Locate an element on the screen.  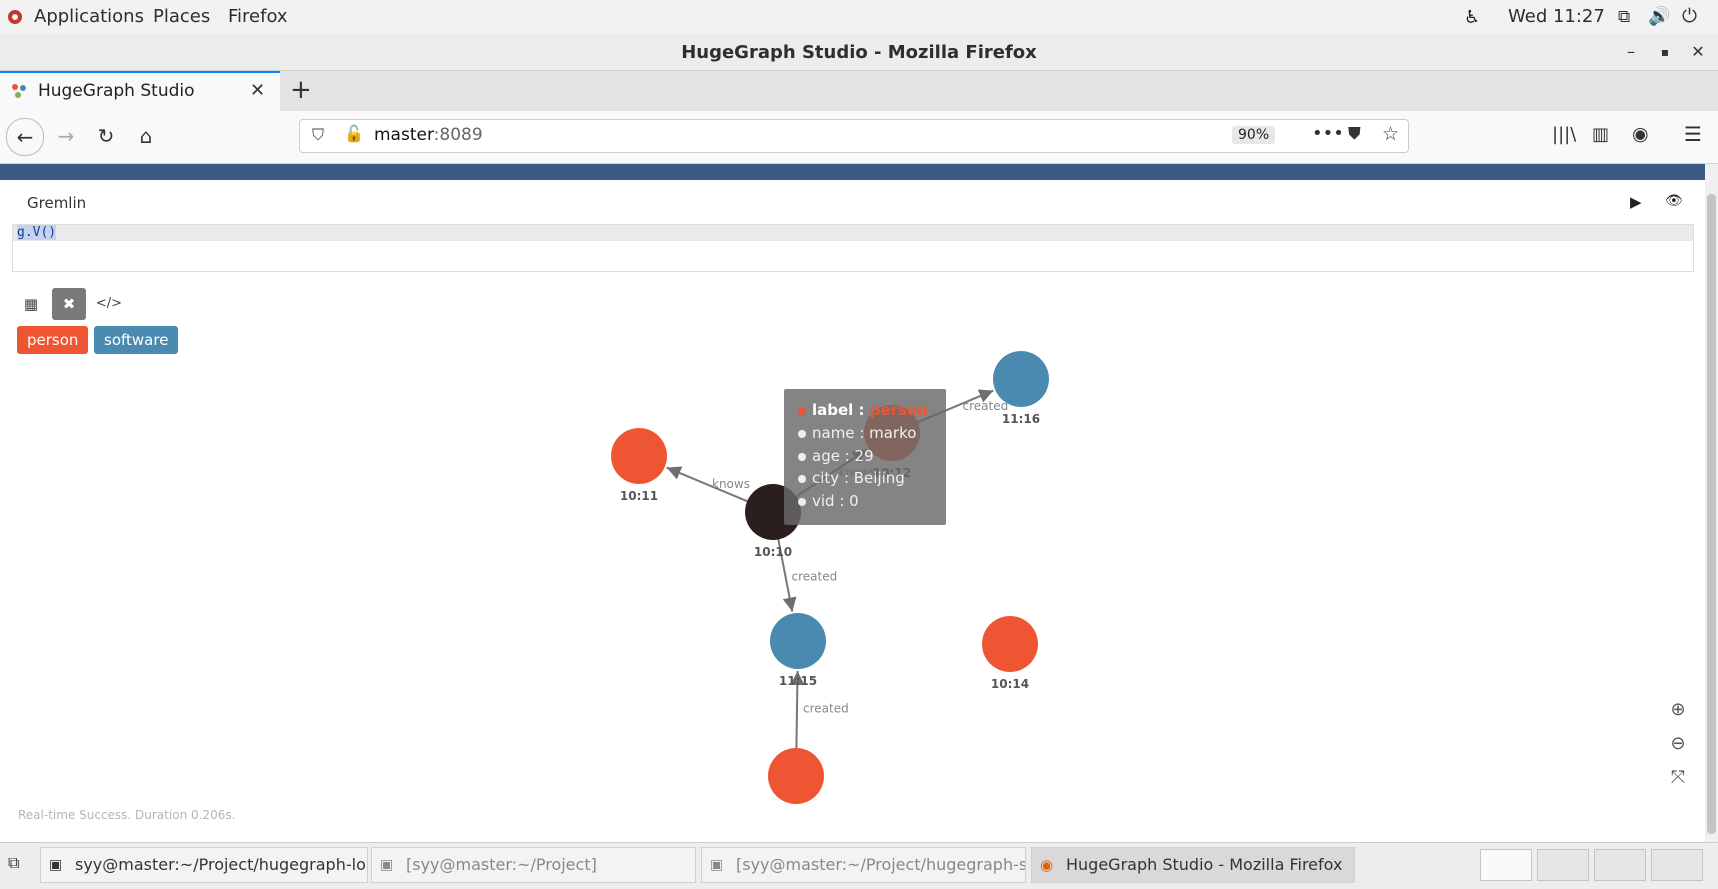
tooltip-label-row: label : person is located at coordinates (863, 410).